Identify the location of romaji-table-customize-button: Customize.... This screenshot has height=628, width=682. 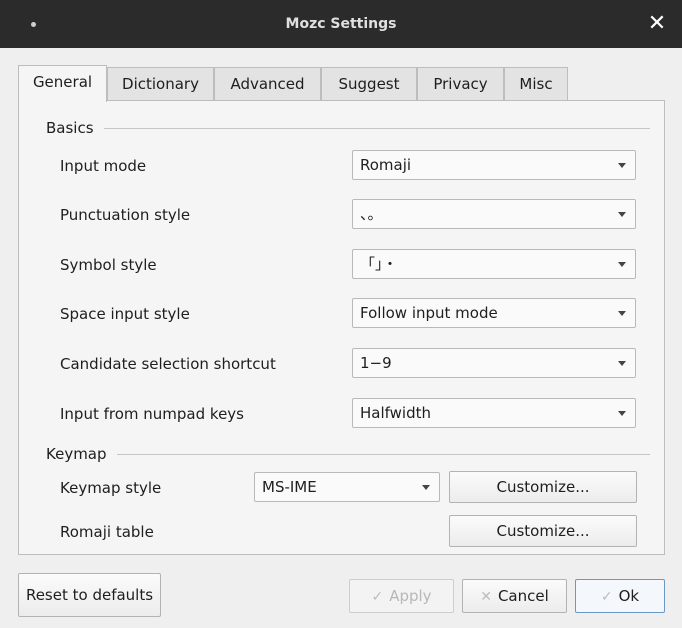
(543, 531).